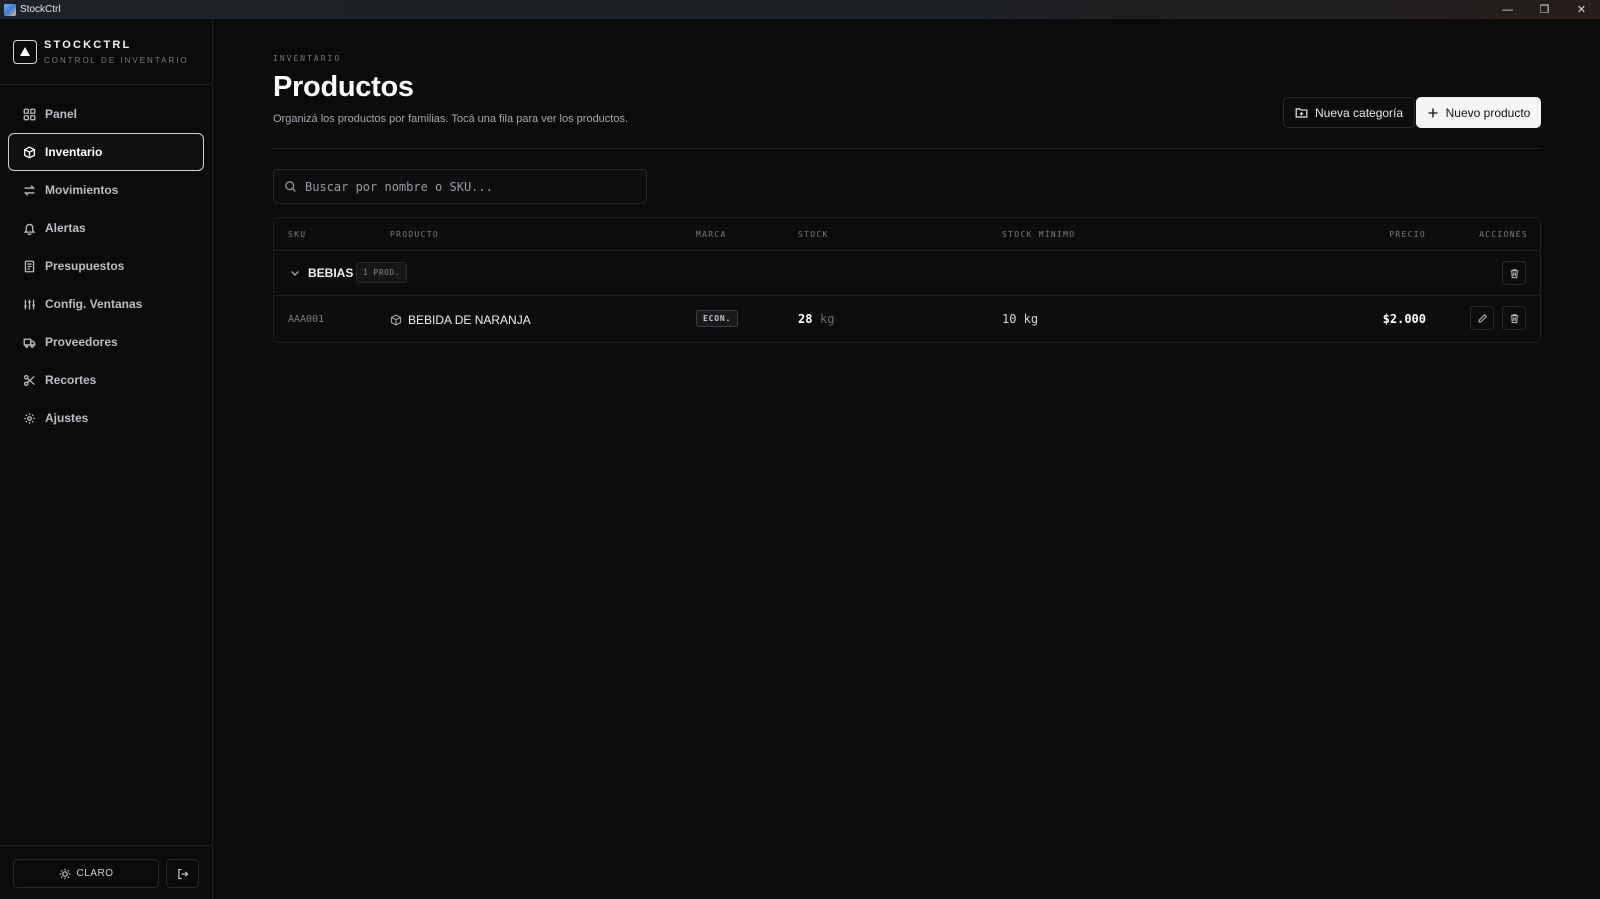 This screenshot has height=899, width=1600. I want to click on search-input, so click(465, 186).